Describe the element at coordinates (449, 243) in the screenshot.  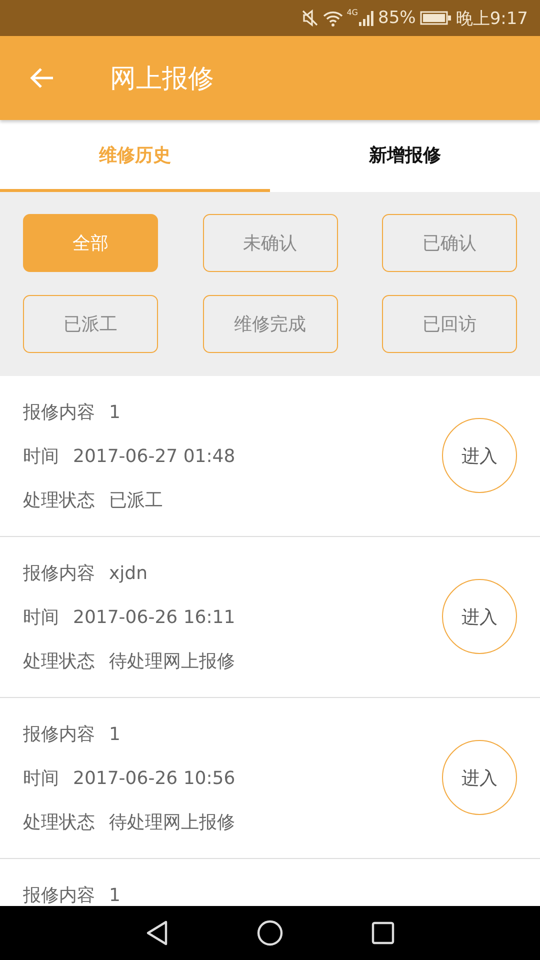
I see `filter-button: 已确认` at that location.